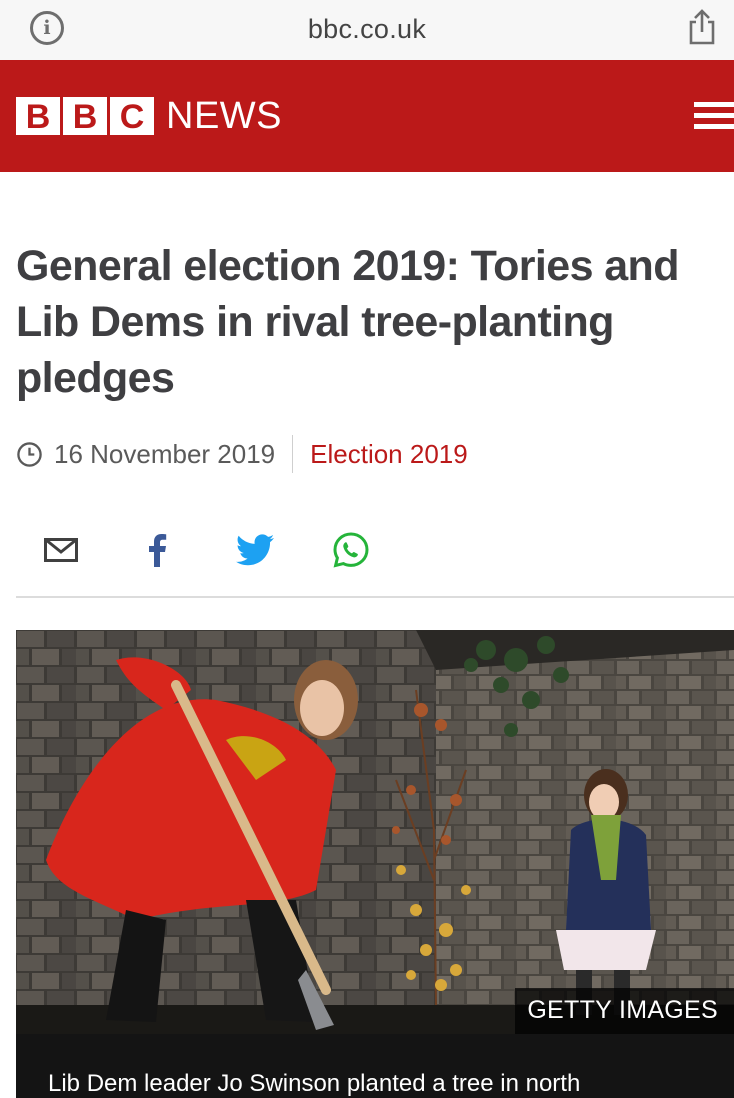  What do you see at coordinates (389, 454) in the screenshot?
I see `section-link: Election 2019` at bounding box center [389, 454].